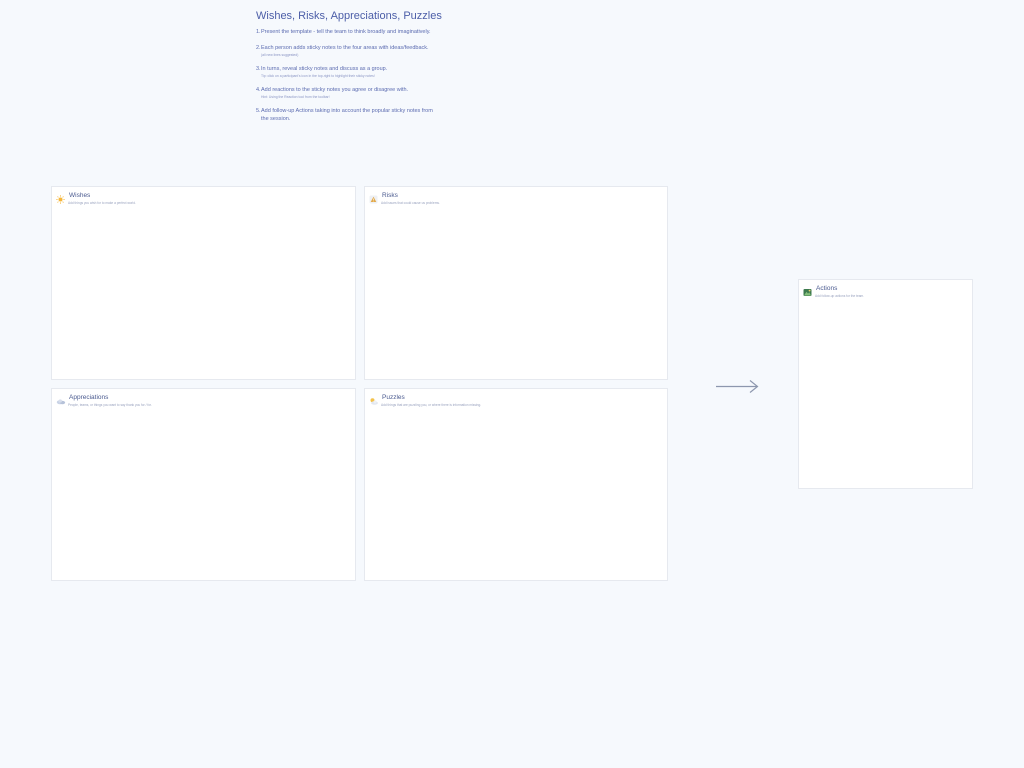 The image size is (1024, 768). I want to click on frame-title: Puzzles, so click(393, 397).